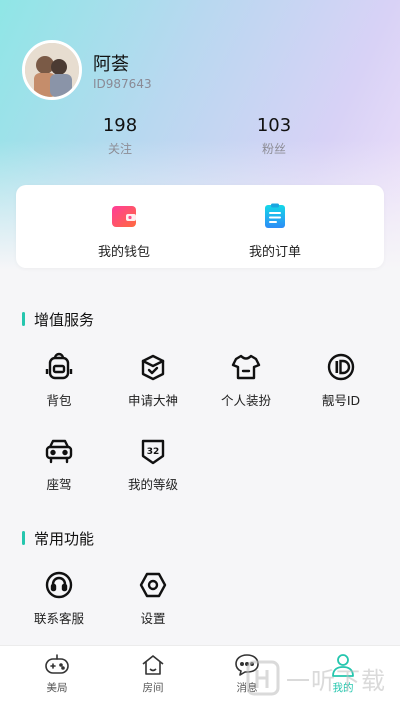 Image resolution: width=400 pixels, height=711 pixels. Describe the element at coordinates (58, 538) in the screenshot. I see `common-functions-title: 常用功能` at that location.